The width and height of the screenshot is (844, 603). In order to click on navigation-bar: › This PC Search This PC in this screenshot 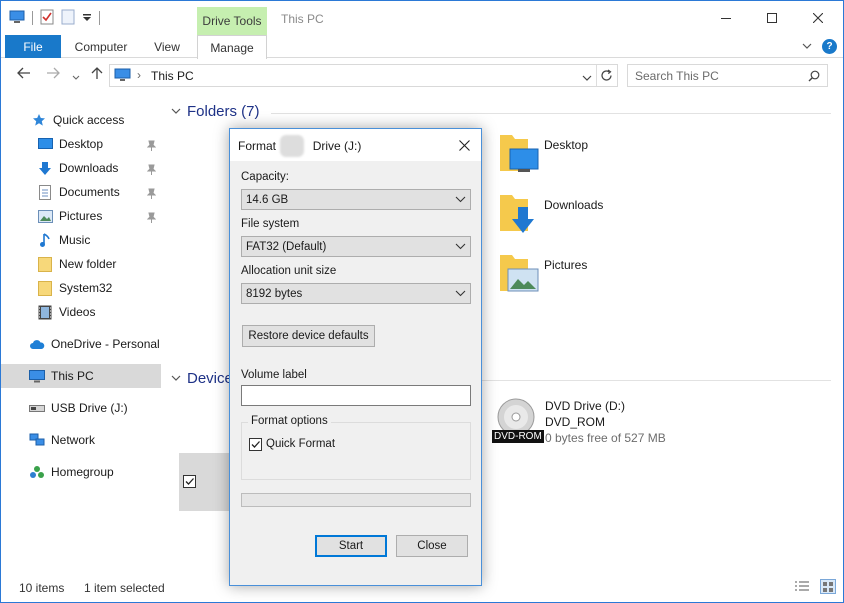, I will do `click(422, 76)`.